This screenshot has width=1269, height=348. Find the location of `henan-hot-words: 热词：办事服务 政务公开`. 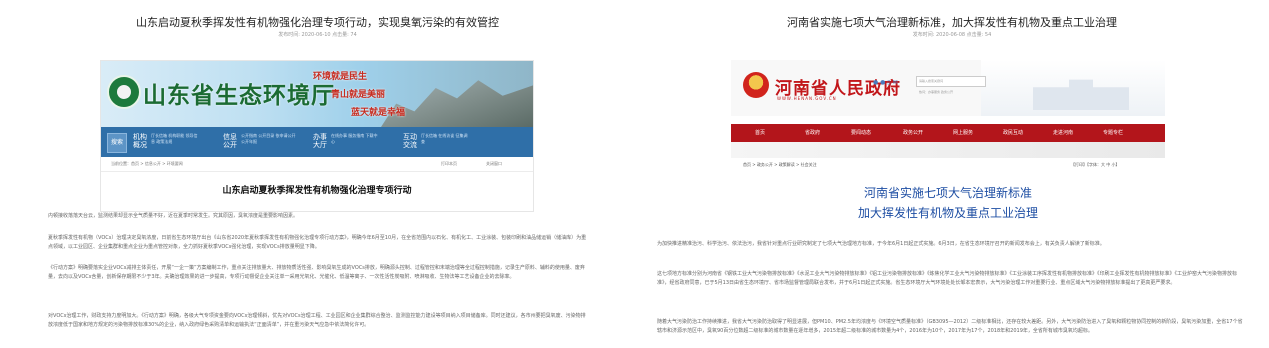

henan-hot-words: 热词：办事服务 政务公开 is located at coordinates (936, 92).